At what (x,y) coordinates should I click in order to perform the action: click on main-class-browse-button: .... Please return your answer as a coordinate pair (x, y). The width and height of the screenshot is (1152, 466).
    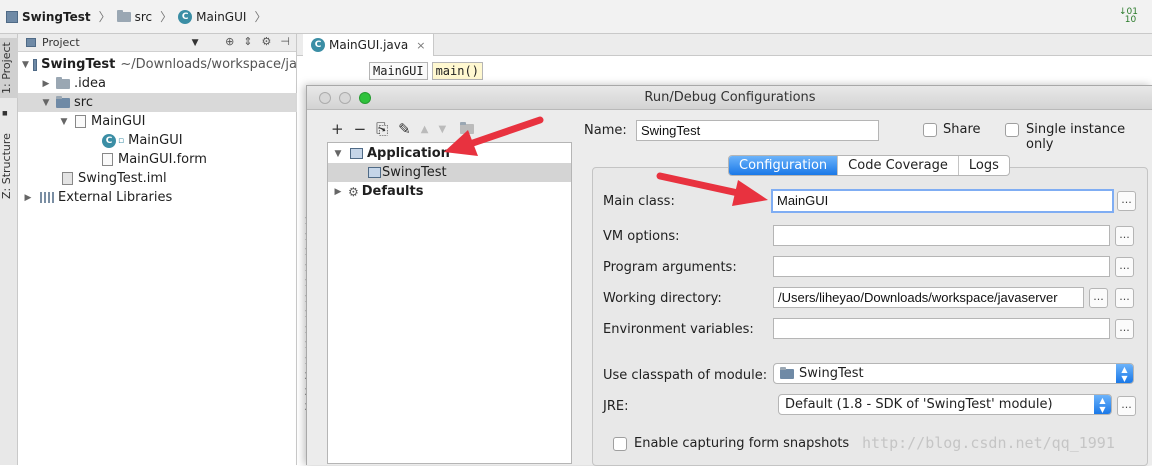
    Looking at the image, I should click on (1126, 201).